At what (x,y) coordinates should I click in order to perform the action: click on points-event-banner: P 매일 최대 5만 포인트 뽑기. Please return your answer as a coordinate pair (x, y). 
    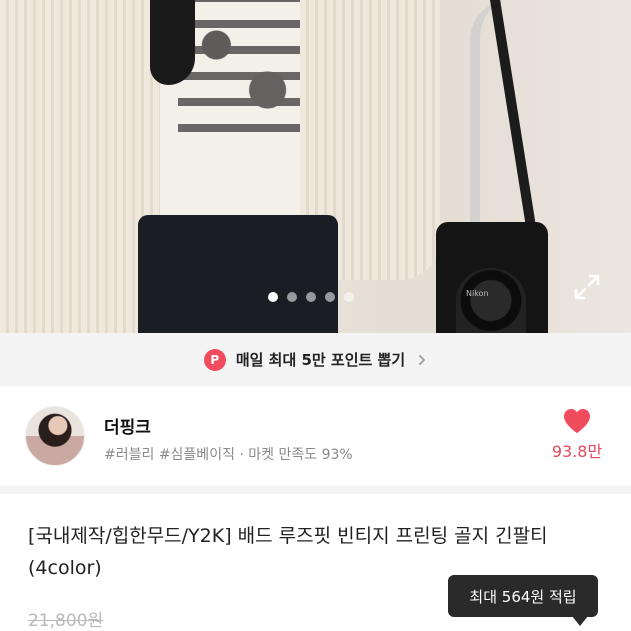
    Looking at the image, I should click on (315, 359).